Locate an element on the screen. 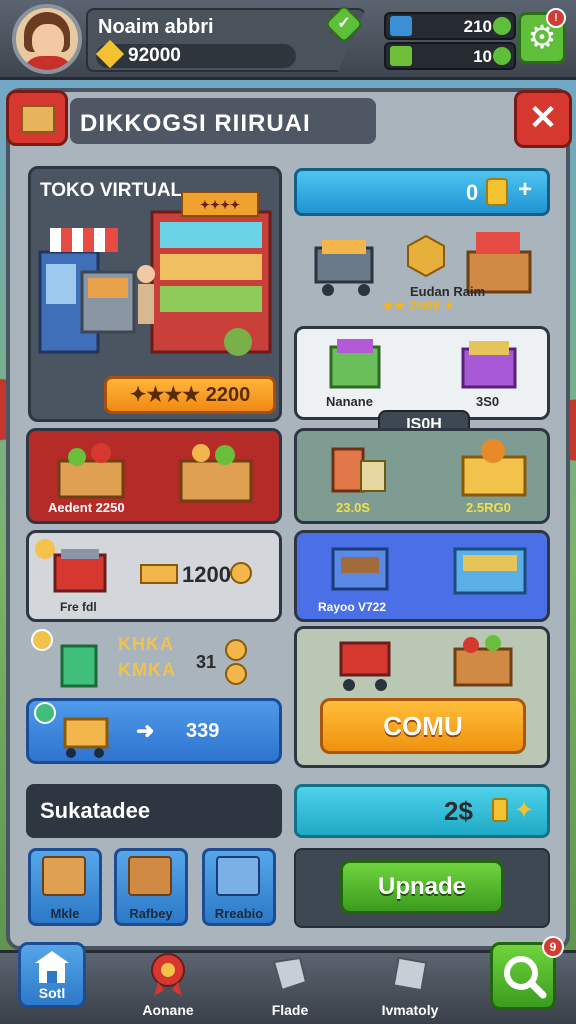  player-coins: 92000 is located at coordinates (154, 55).